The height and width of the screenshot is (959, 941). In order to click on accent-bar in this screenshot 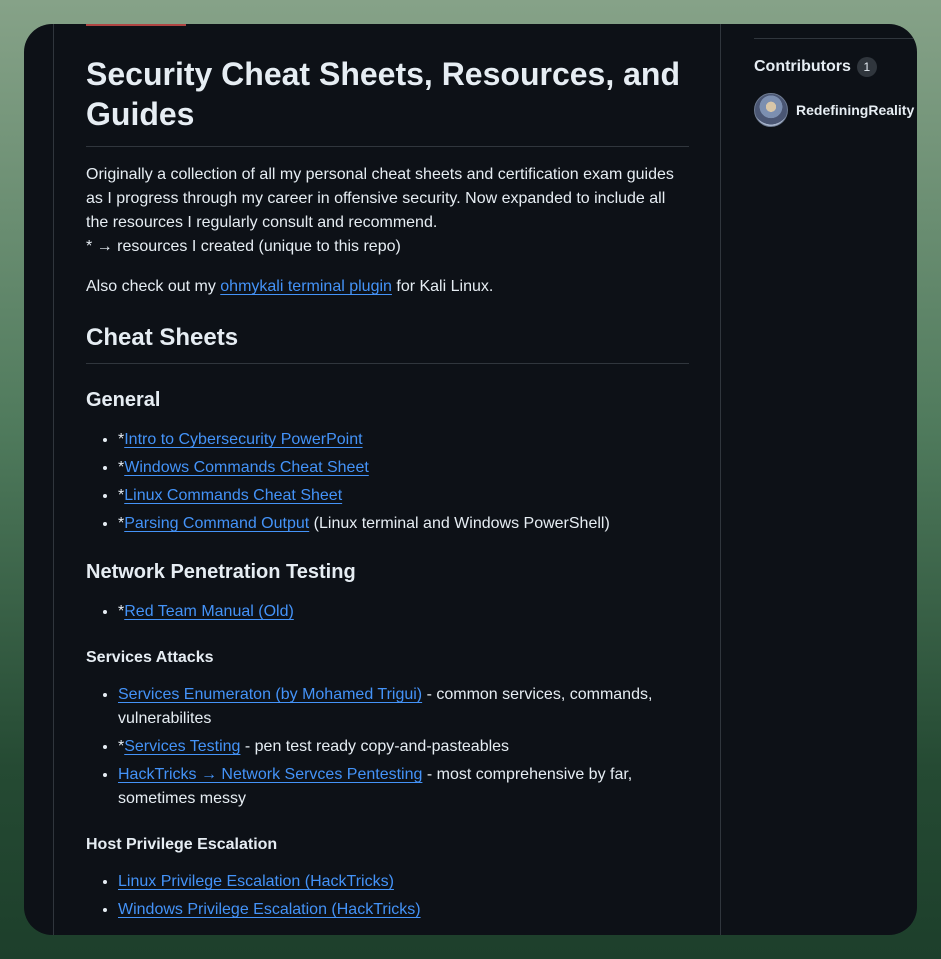, I will do `click(136, 25)`.